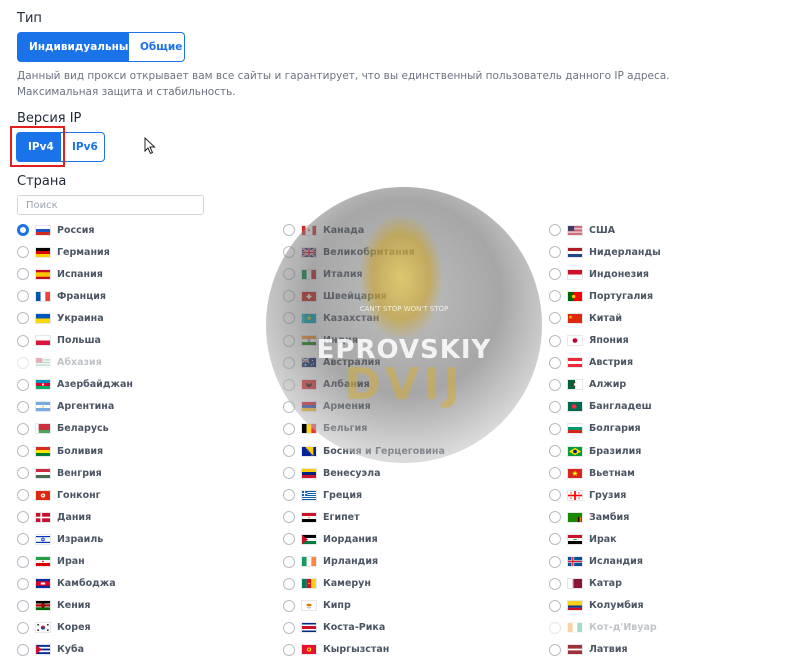 The width and height of the screenshot is (808, 658). Describe the element at coordinates (331, 363) in the screenshot. I see `country-option: Австралия` at that location.